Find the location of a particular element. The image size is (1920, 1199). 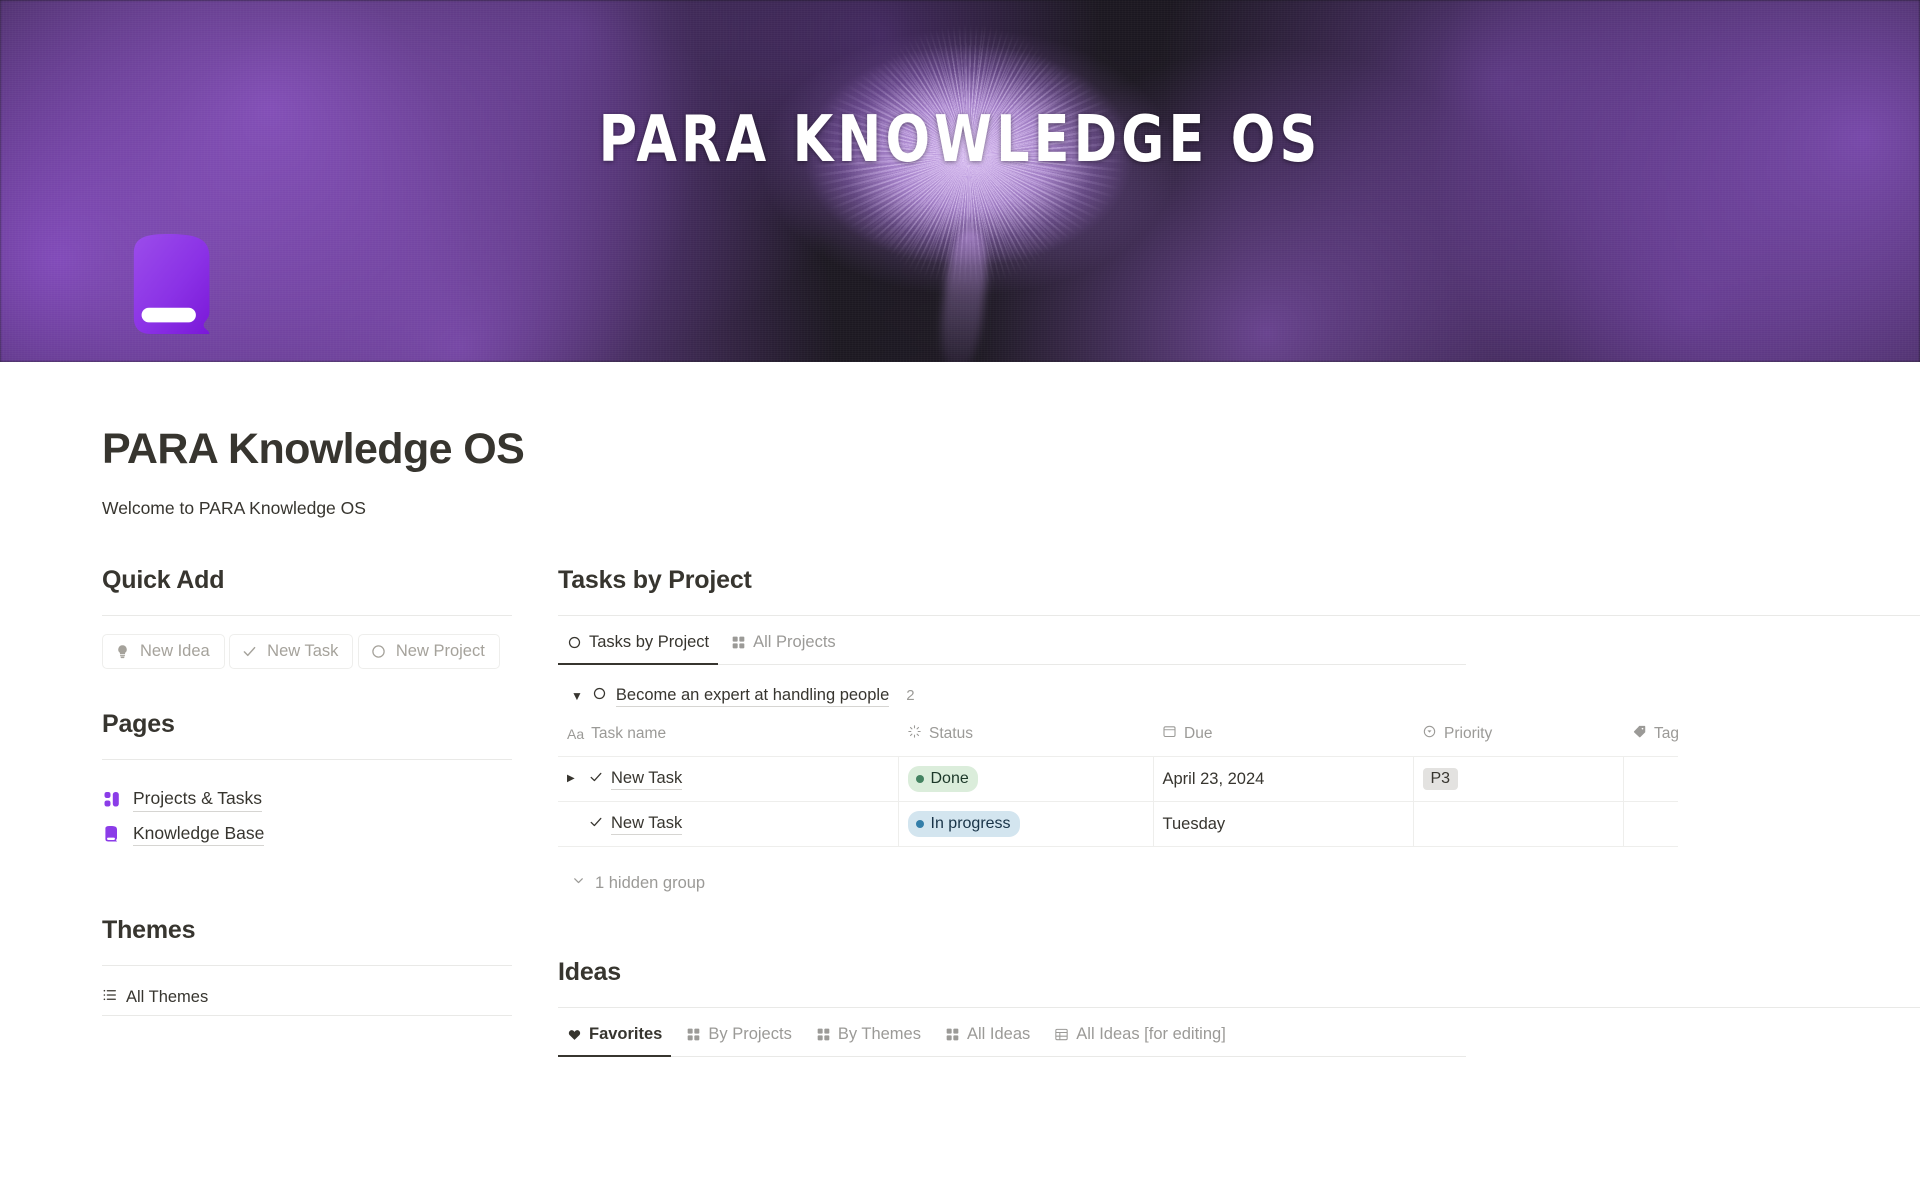

tab-all-themes: All Themes is located at coordinates (155, 1001).